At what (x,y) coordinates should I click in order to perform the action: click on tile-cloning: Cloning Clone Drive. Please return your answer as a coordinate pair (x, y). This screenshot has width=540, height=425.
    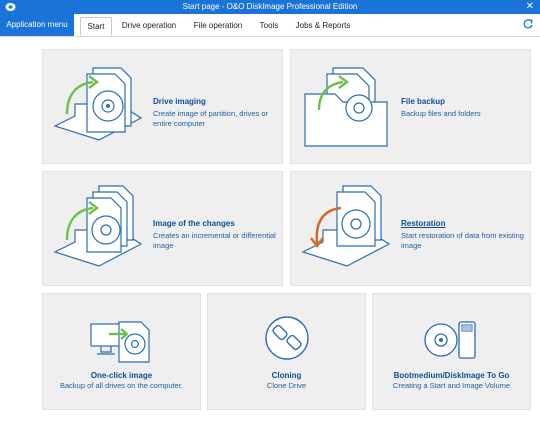
    Looking at the image, I should click on (286, 351).